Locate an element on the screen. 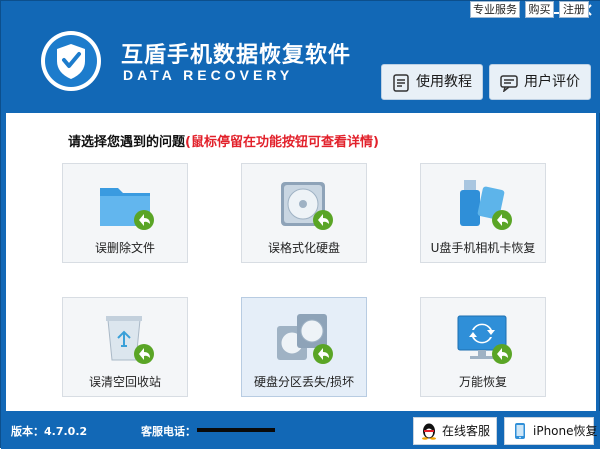 This screenshot has height=449, width=600. tile-universal-recovery: 万能恢复 is located at coordinates (483, 347).